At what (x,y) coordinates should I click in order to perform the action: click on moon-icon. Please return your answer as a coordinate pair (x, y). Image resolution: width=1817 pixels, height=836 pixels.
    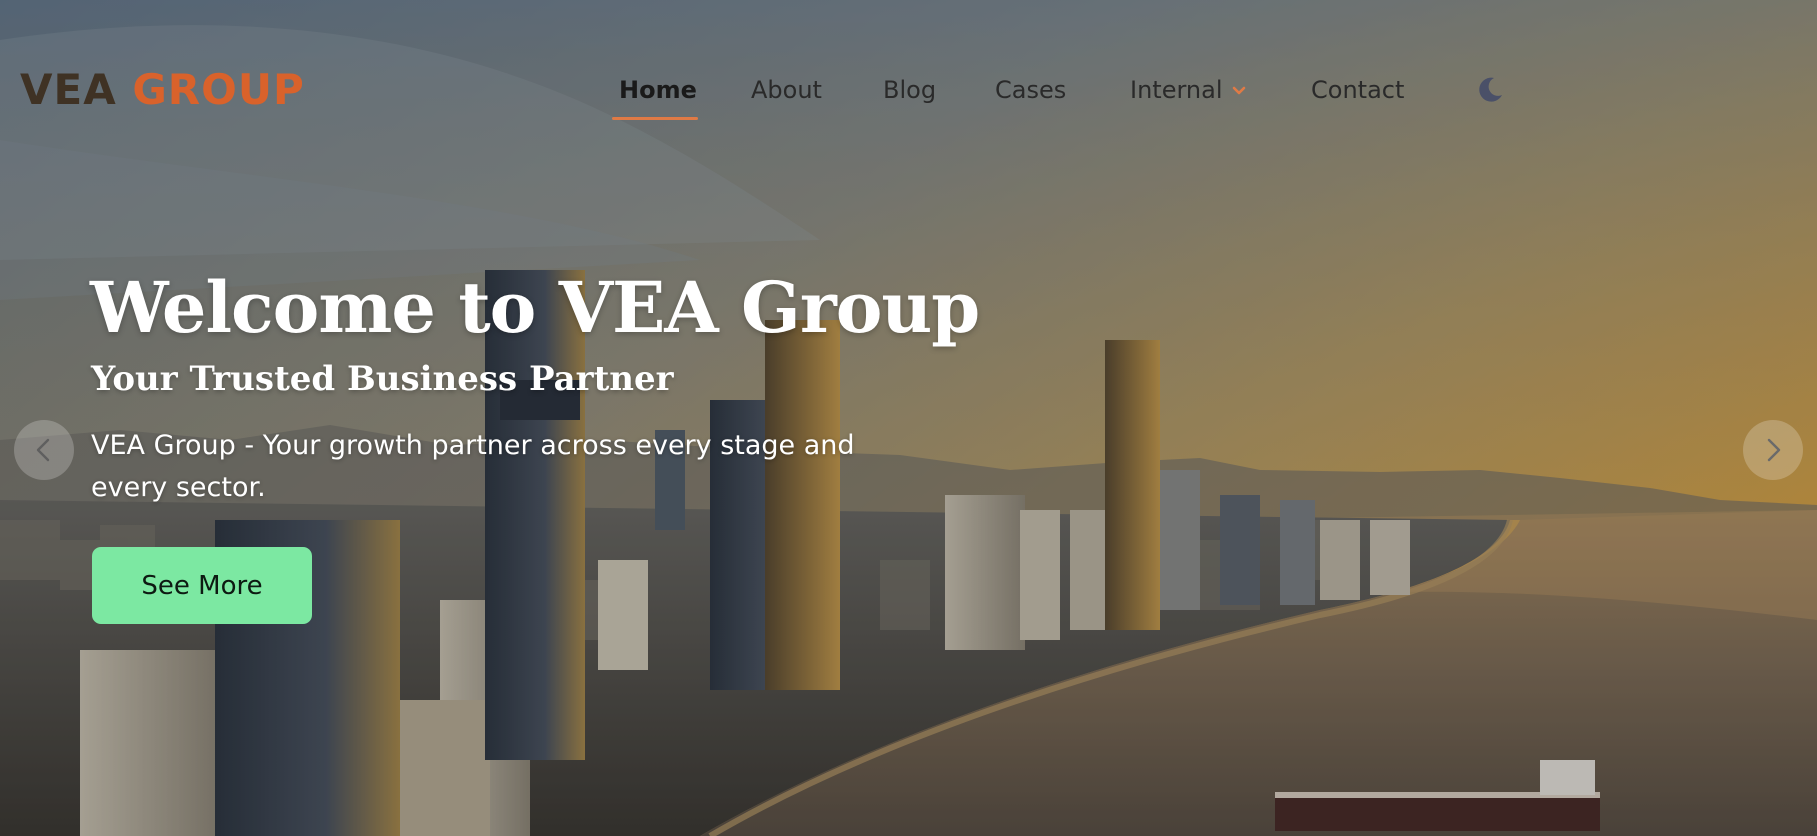
    Looking at the image, I should click on (1490, 90).